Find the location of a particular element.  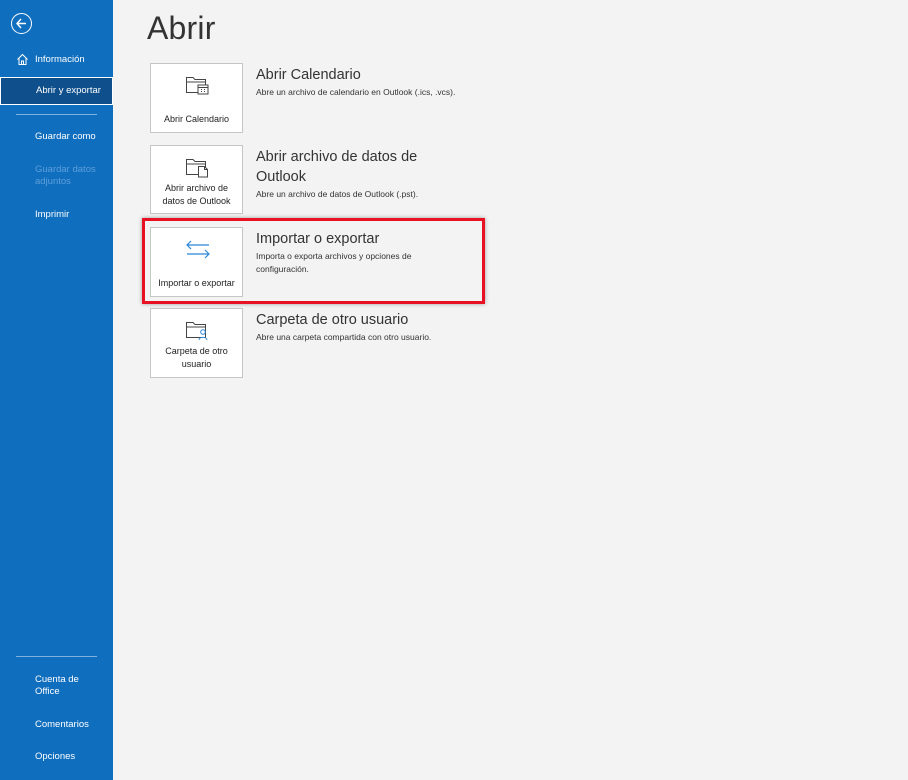

nav-item-label: Imprimir is located at coordinates (52, 214).